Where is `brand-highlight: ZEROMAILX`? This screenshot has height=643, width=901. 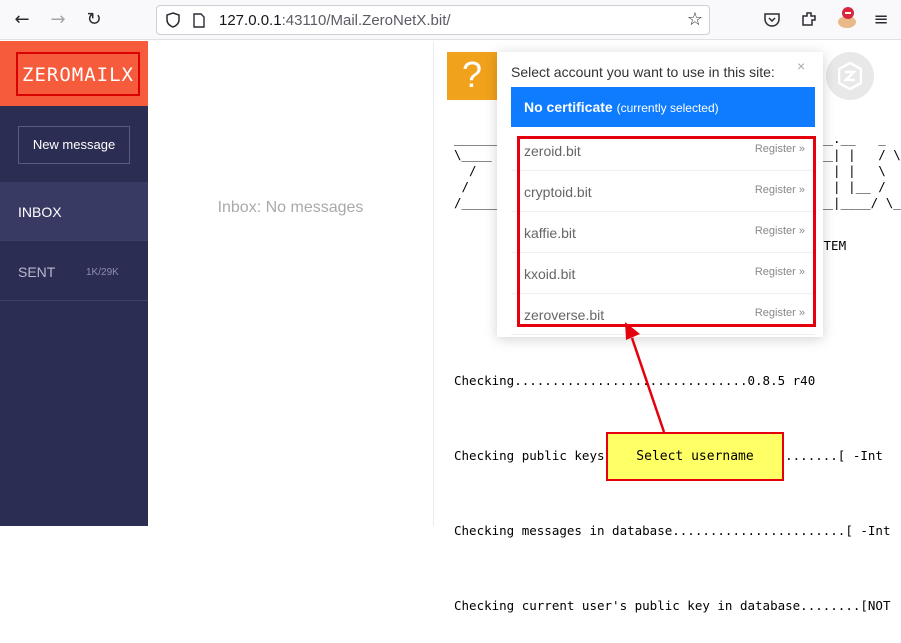 brand-highlight: ZEROMAILX is located at coordinates (78, 74).